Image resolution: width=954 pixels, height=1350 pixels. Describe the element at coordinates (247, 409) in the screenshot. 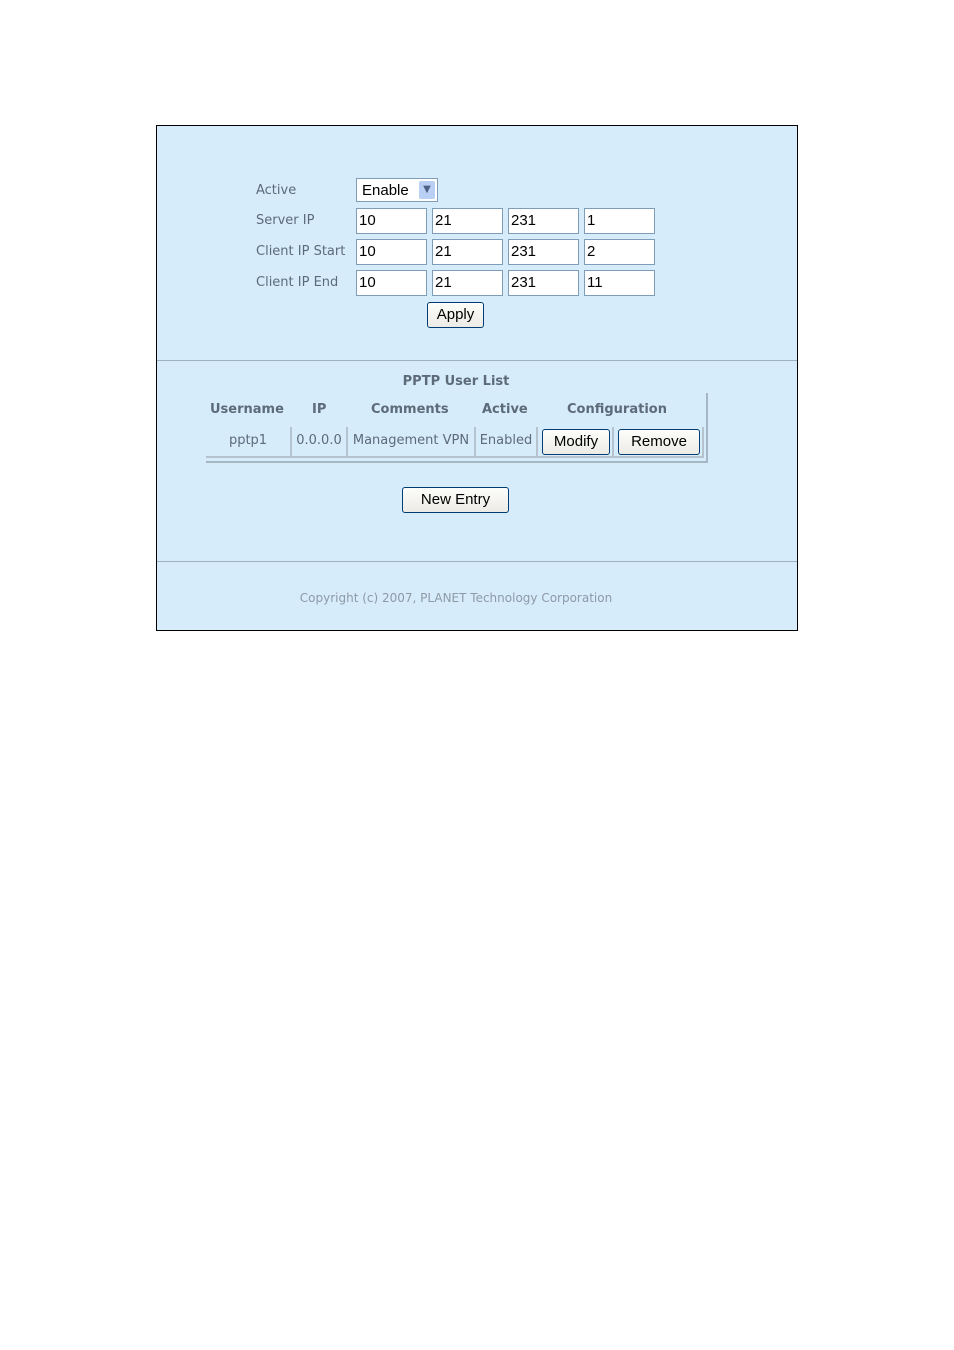

I see `column-header-username: Username` at that location.